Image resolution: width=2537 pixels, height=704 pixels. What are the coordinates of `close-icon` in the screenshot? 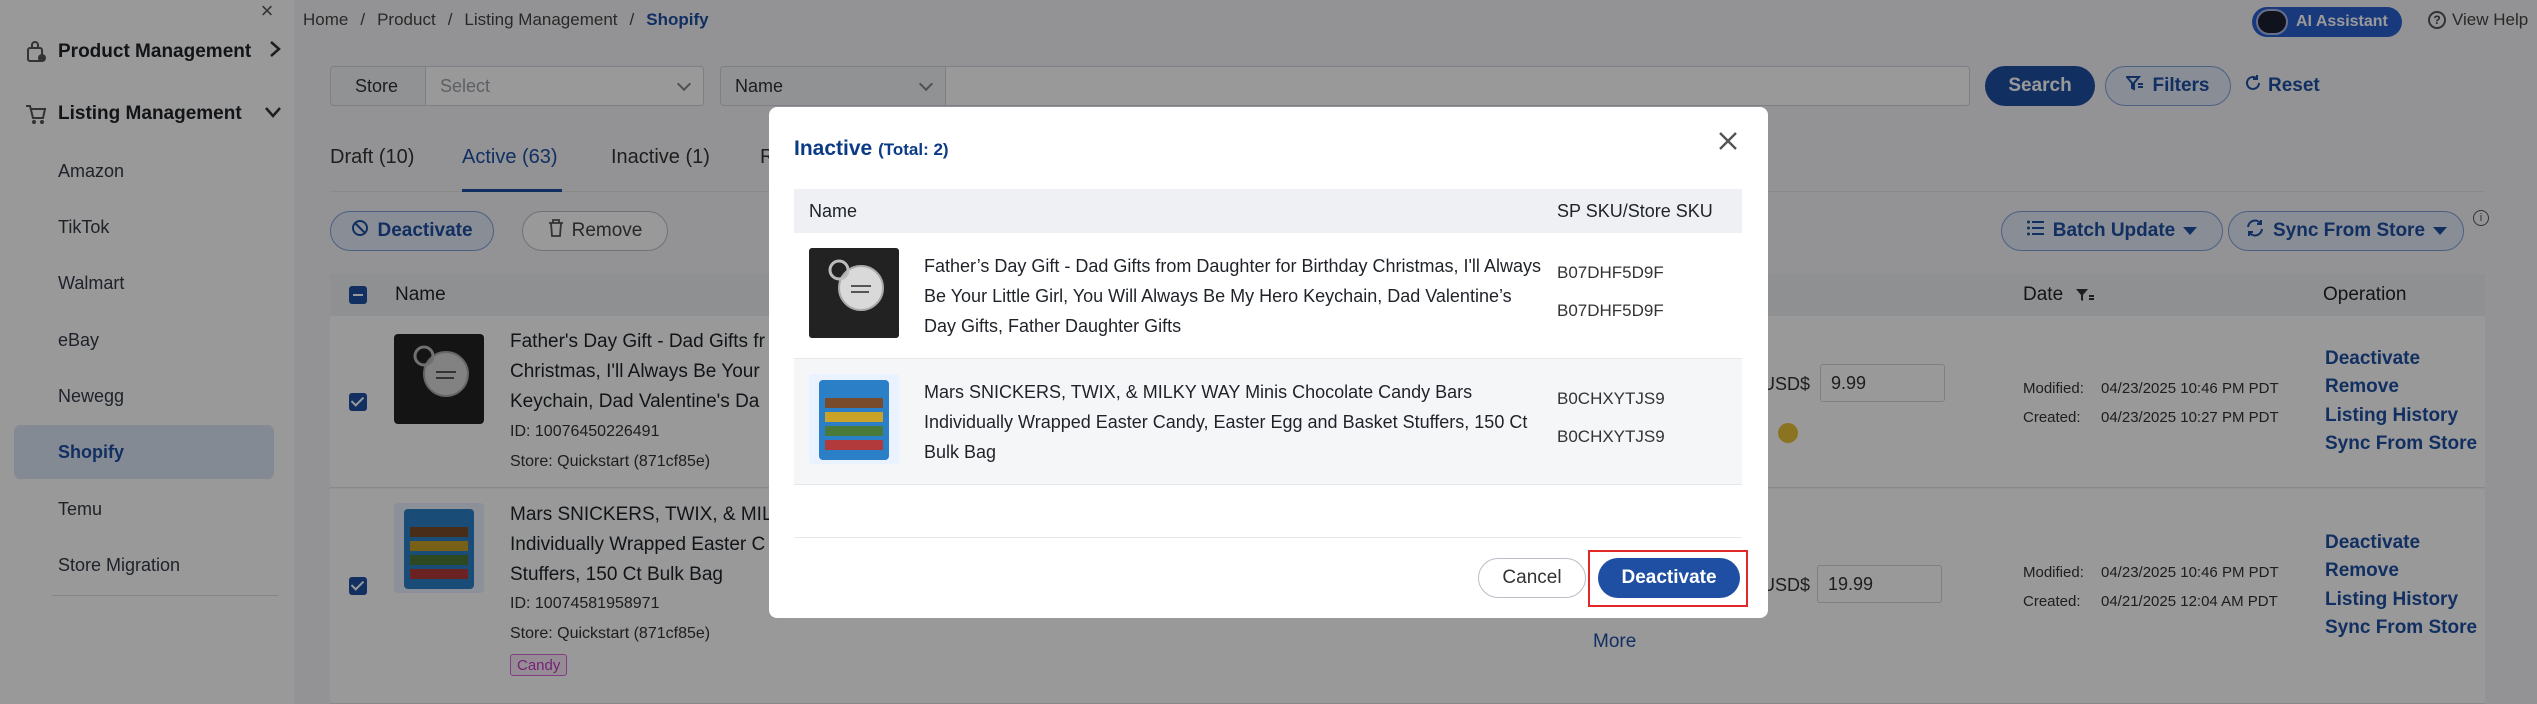 It's located at (1728, 143).